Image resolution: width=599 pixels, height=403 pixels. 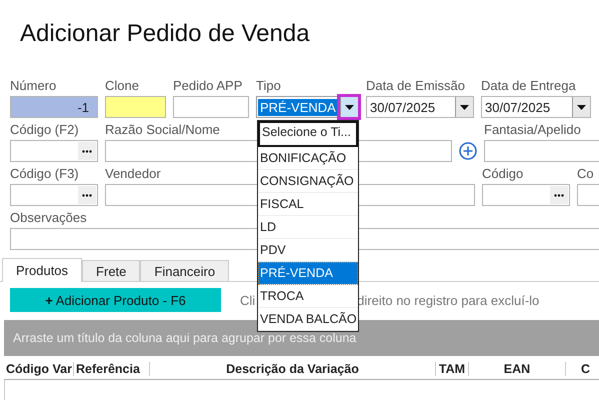 What do you see at coordinates (468, 151) in the screenshot?
I see `add-icon` at bounding box center [468, 151].